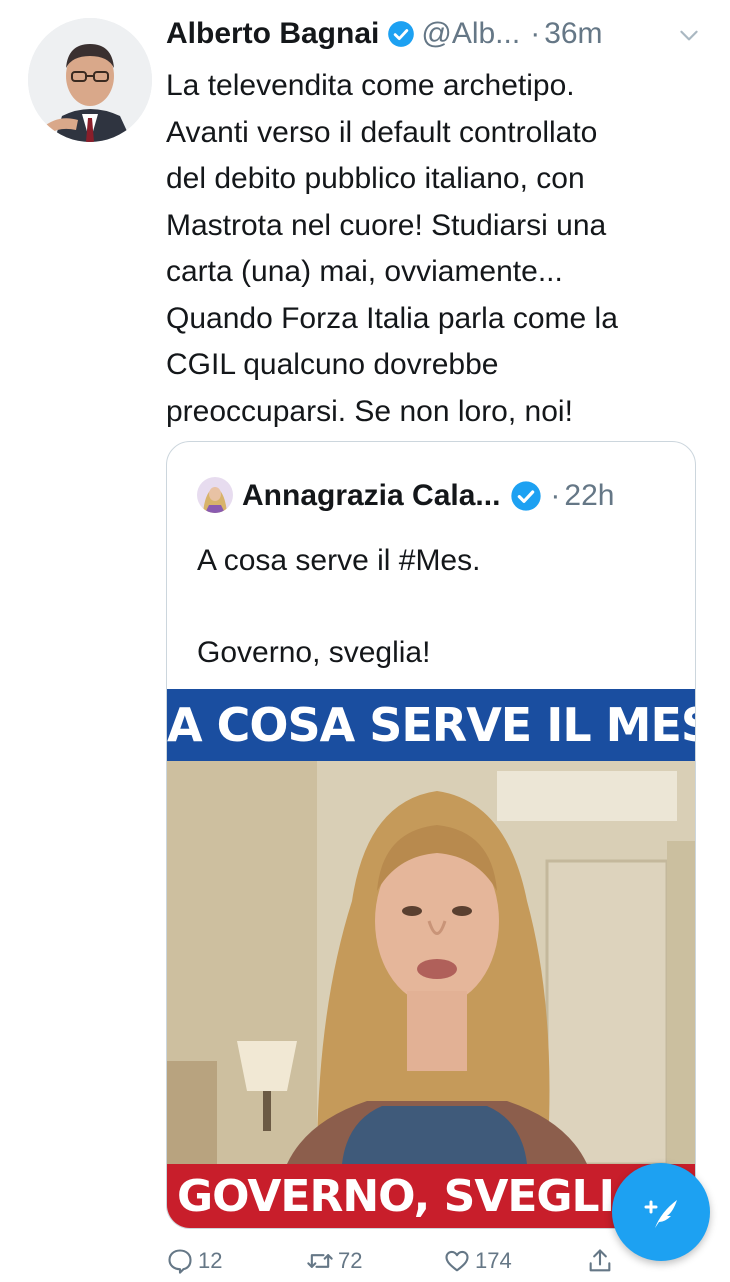 This screenshot has height=1282, width=730. What do you see at coordinates (689, 35) in the screenshot?
I see `chevron-down-icon` at bounding box center [689, 35].